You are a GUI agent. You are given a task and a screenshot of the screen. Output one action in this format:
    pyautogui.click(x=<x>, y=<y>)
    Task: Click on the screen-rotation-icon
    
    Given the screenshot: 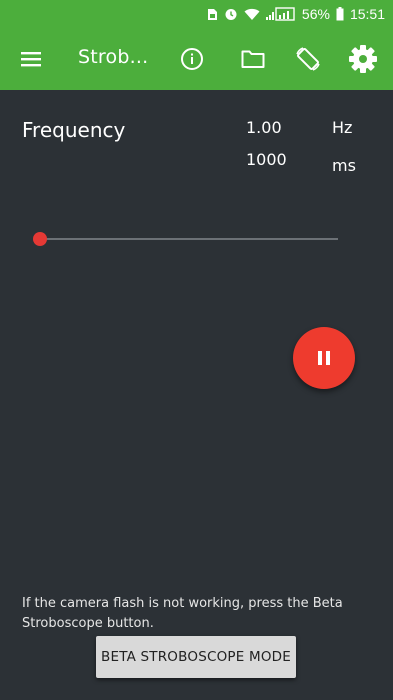 What is the action you would take?
    pyautogui.click(x=308, y=59)
    